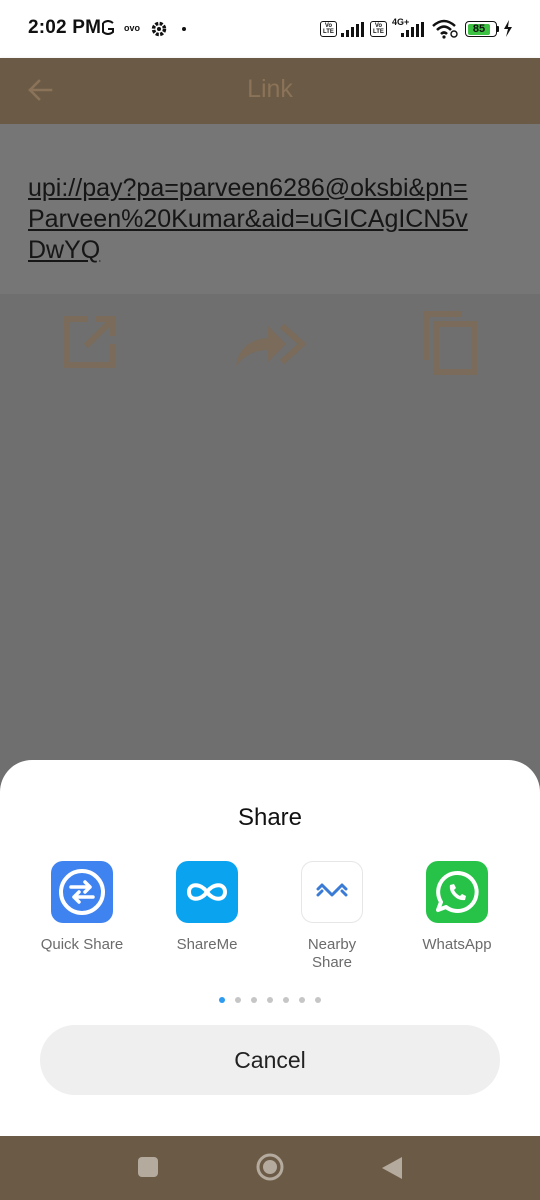 This screenshot has width=540, height=1200. What do you see at coordinates (82, 944) in the screenshot?
I see `share-target-label: Quick Share` at bounding box center [82, 944].